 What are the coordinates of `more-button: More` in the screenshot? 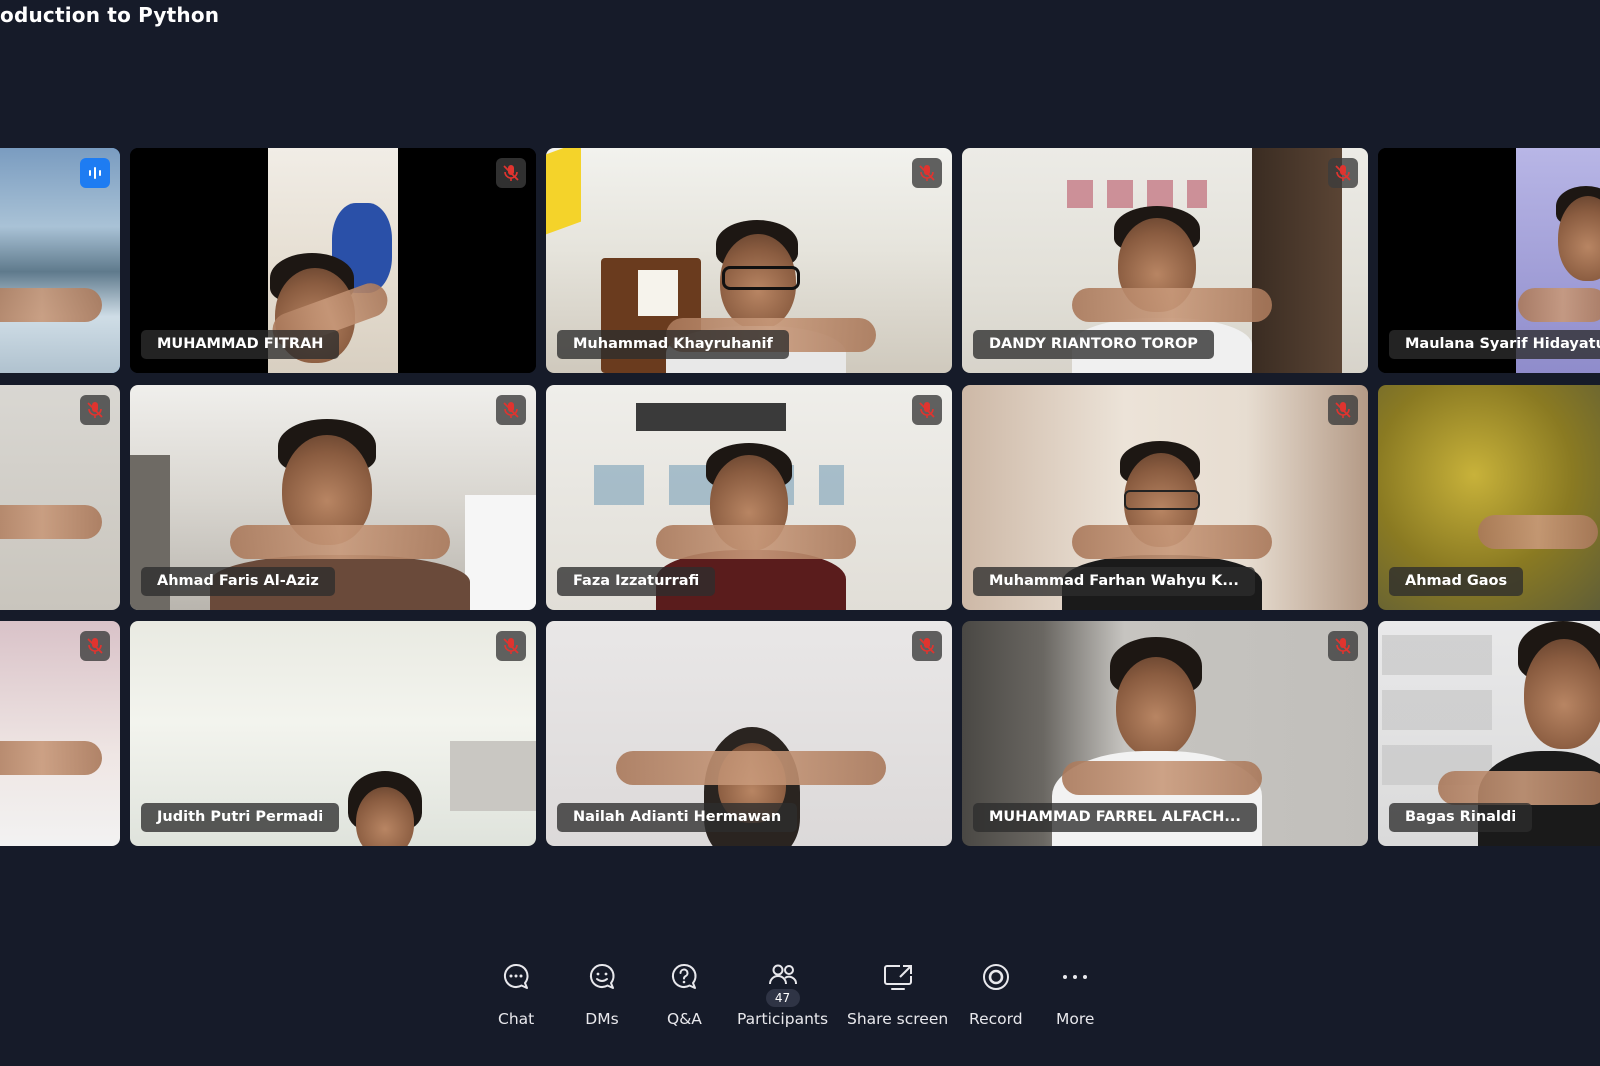 It's located at (1075, 994).